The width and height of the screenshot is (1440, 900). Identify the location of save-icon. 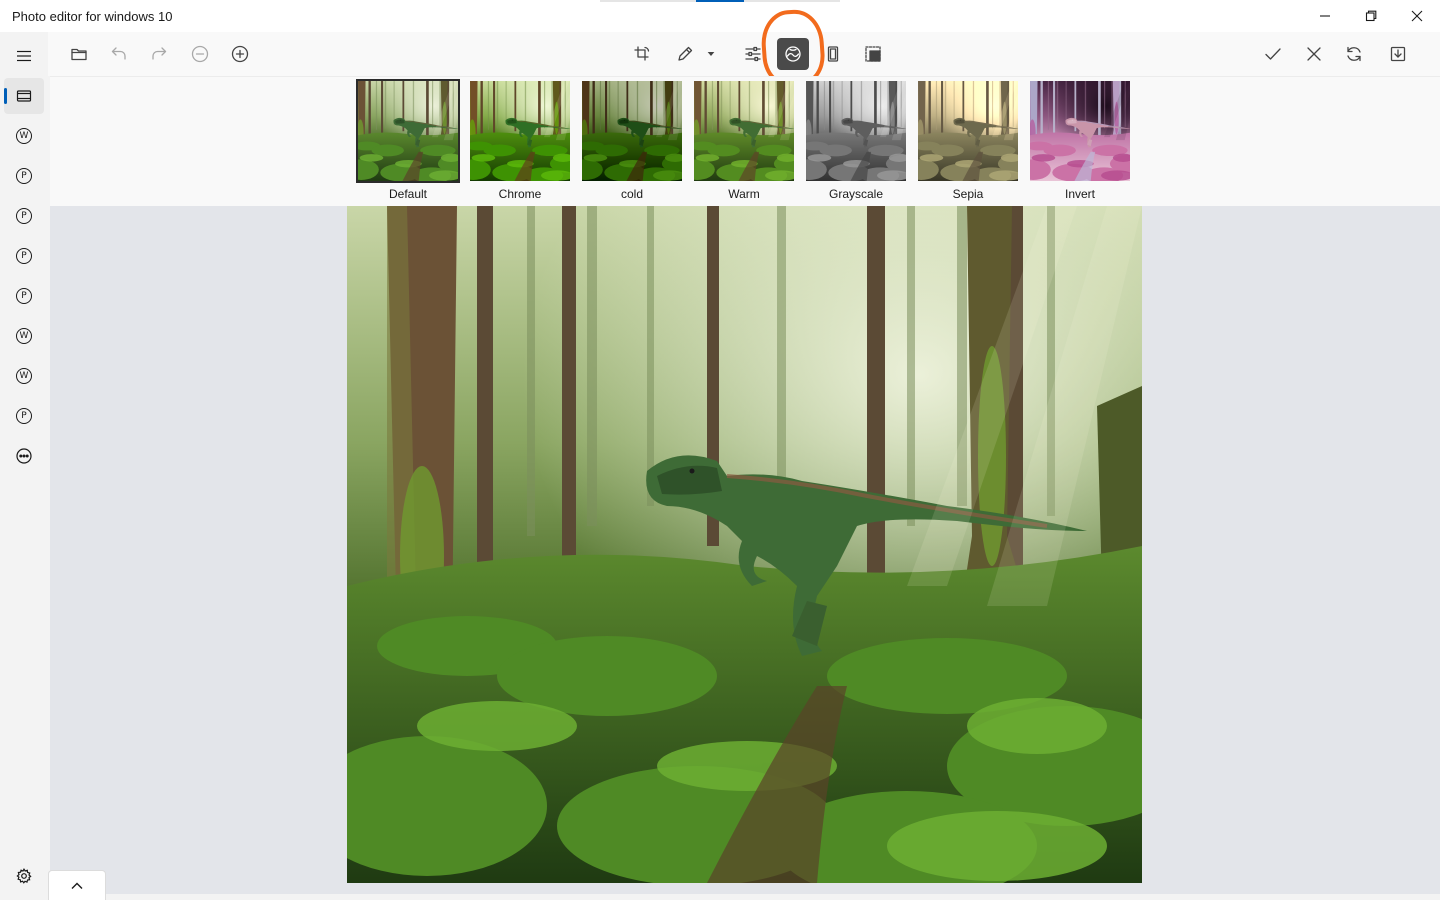
(1398, 54).